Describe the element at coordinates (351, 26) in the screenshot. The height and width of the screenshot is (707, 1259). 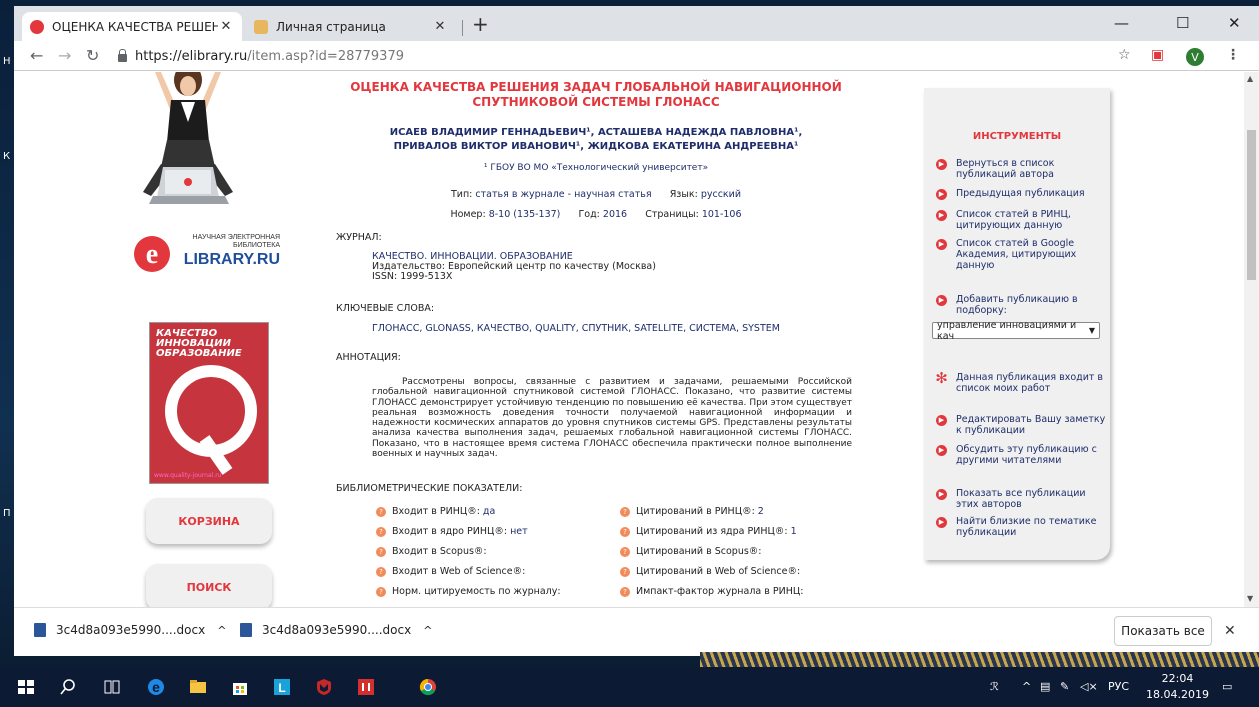
I see `tab-personal-page: Личная страница ✕` at that location.